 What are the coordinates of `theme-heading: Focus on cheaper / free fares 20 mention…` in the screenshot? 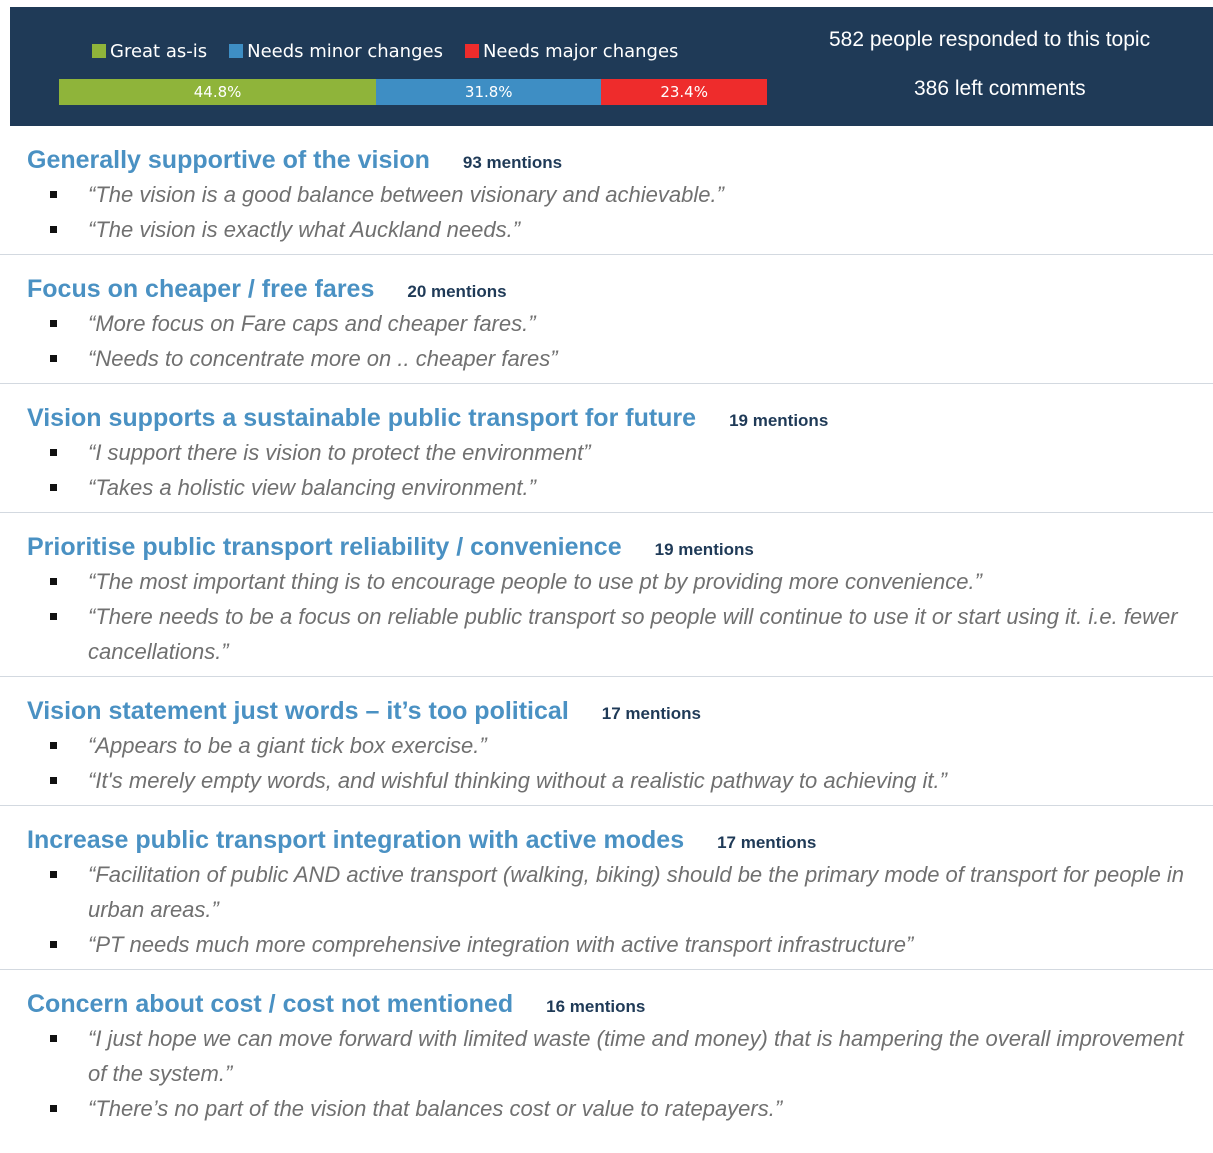 It's located at (620, 290).